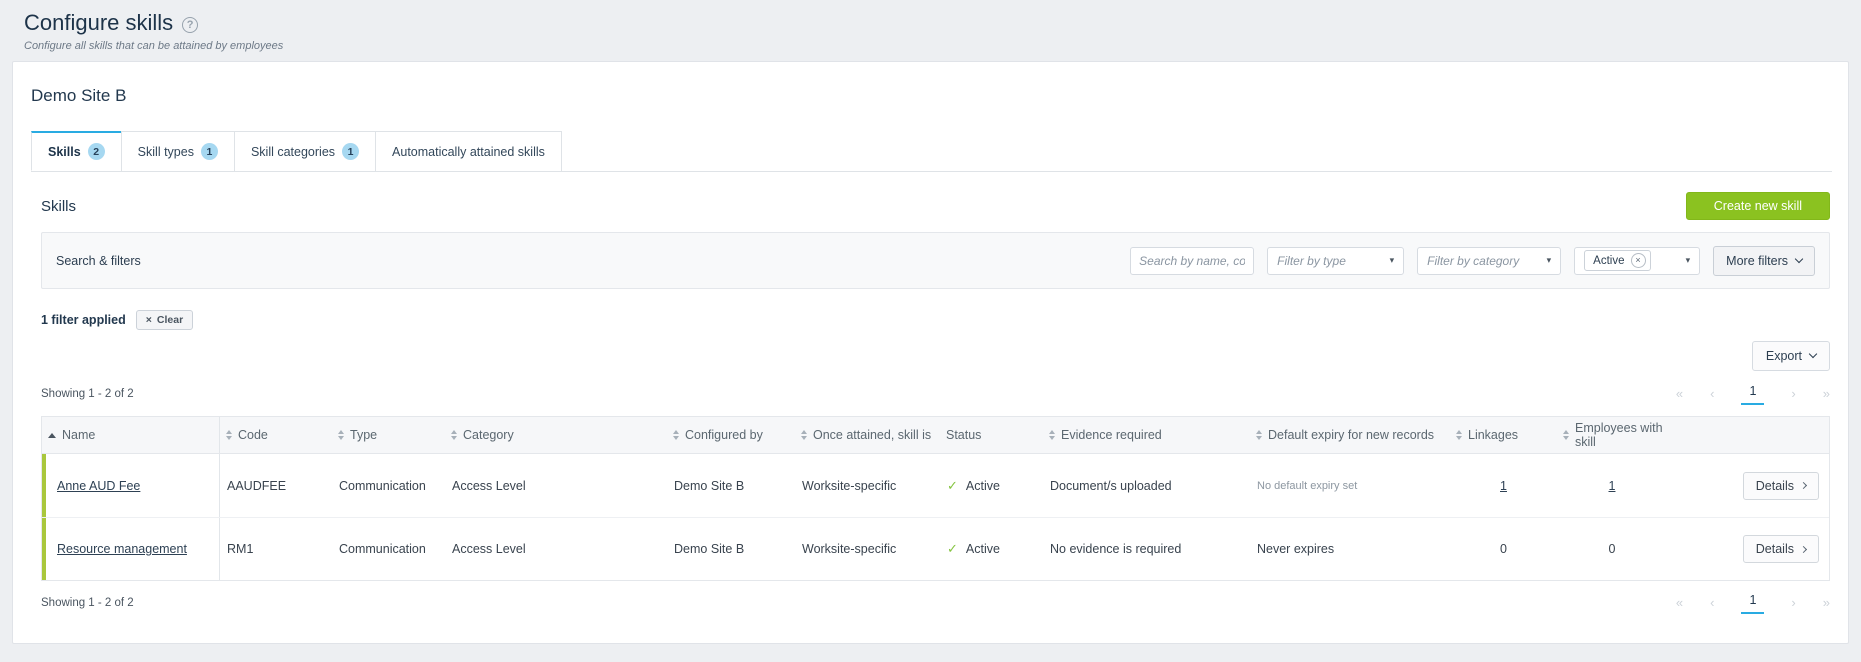 This screenshot has height=662, width=1861. Describe the element at coordinates (1617, 260) in the screenshot. I see `active-filter-chip: Active ×` at that location.